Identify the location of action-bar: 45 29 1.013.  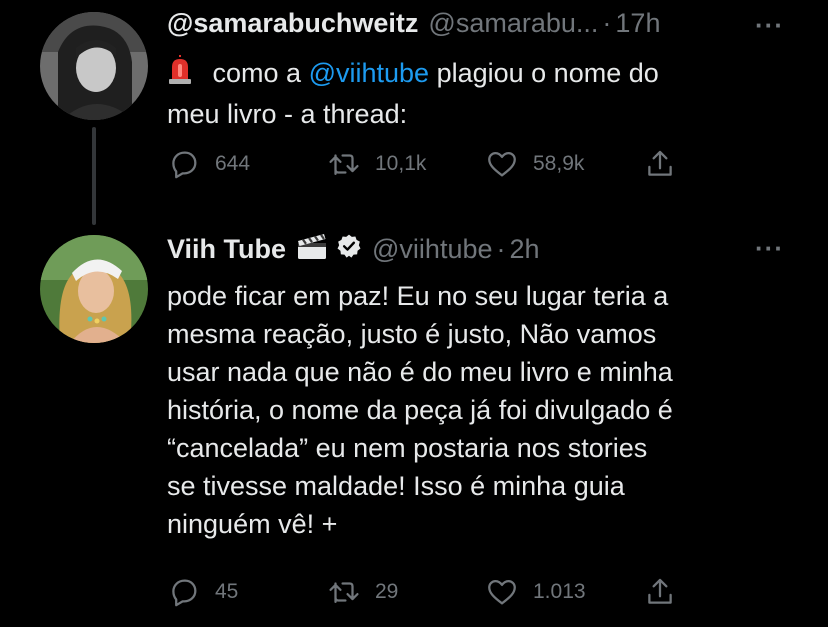
(427, 593).